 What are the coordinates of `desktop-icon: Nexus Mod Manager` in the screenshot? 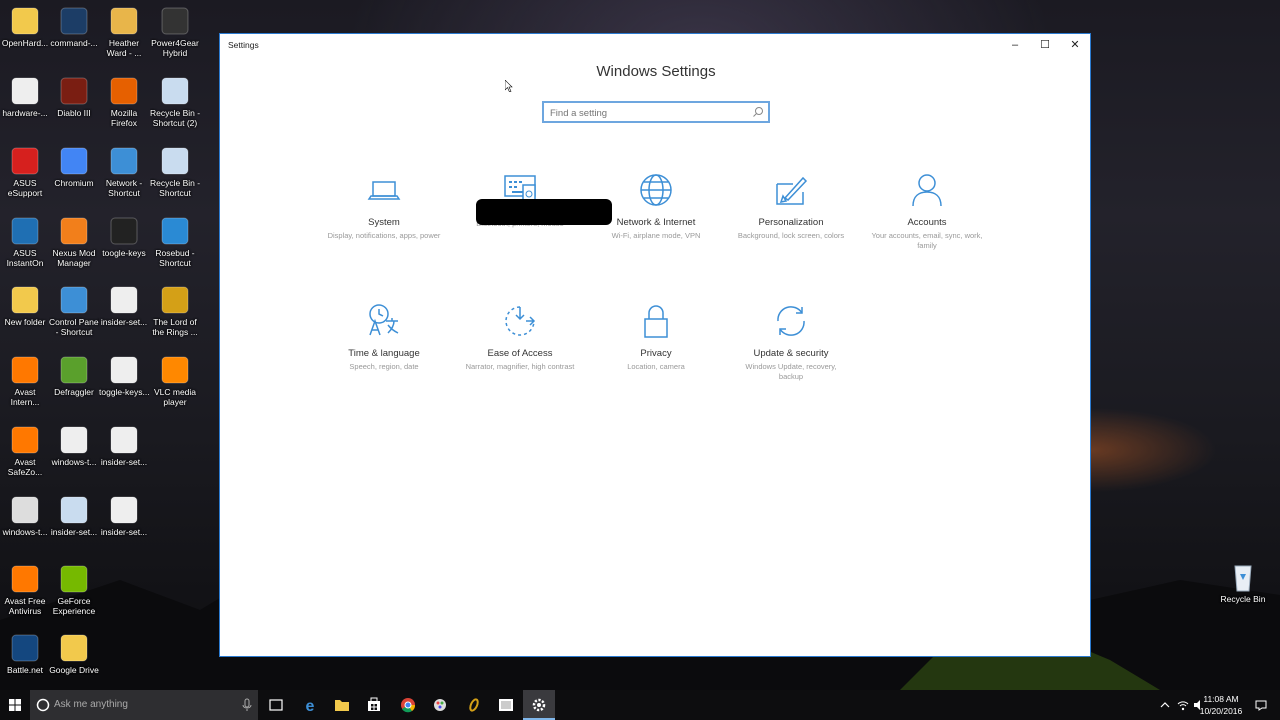 It's located at (74, 242).